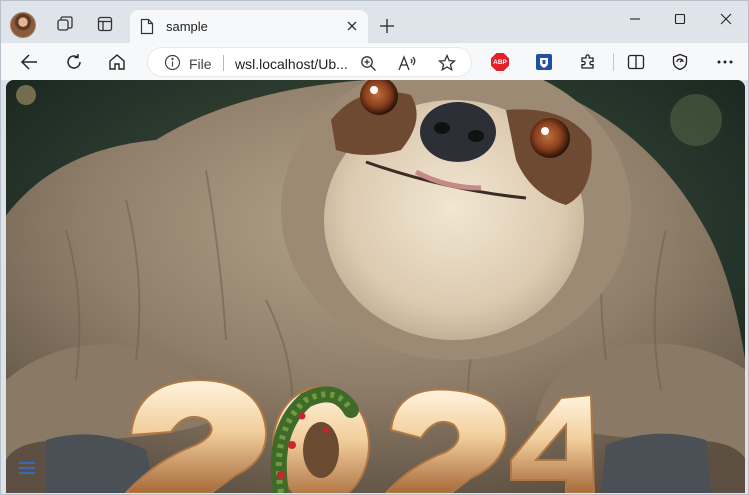 The height and width of the screenshot is (495, 749). Describe the element at coordinates (28, 470) in the screenshot. I see `hamburger-menu-icon` at that location.